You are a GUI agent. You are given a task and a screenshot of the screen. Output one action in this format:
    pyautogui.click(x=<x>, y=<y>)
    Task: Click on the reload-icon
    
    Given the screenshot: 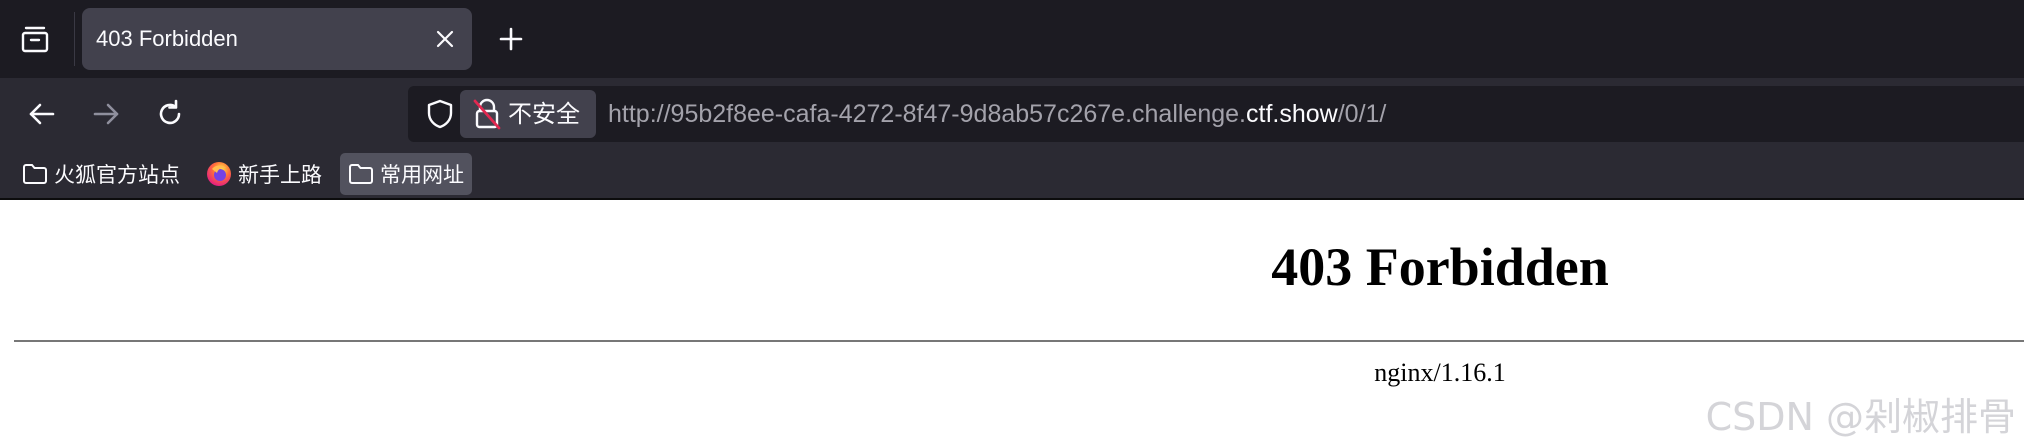 What is the action you would take?
    pyautogui.click(x=170, y=114)
    